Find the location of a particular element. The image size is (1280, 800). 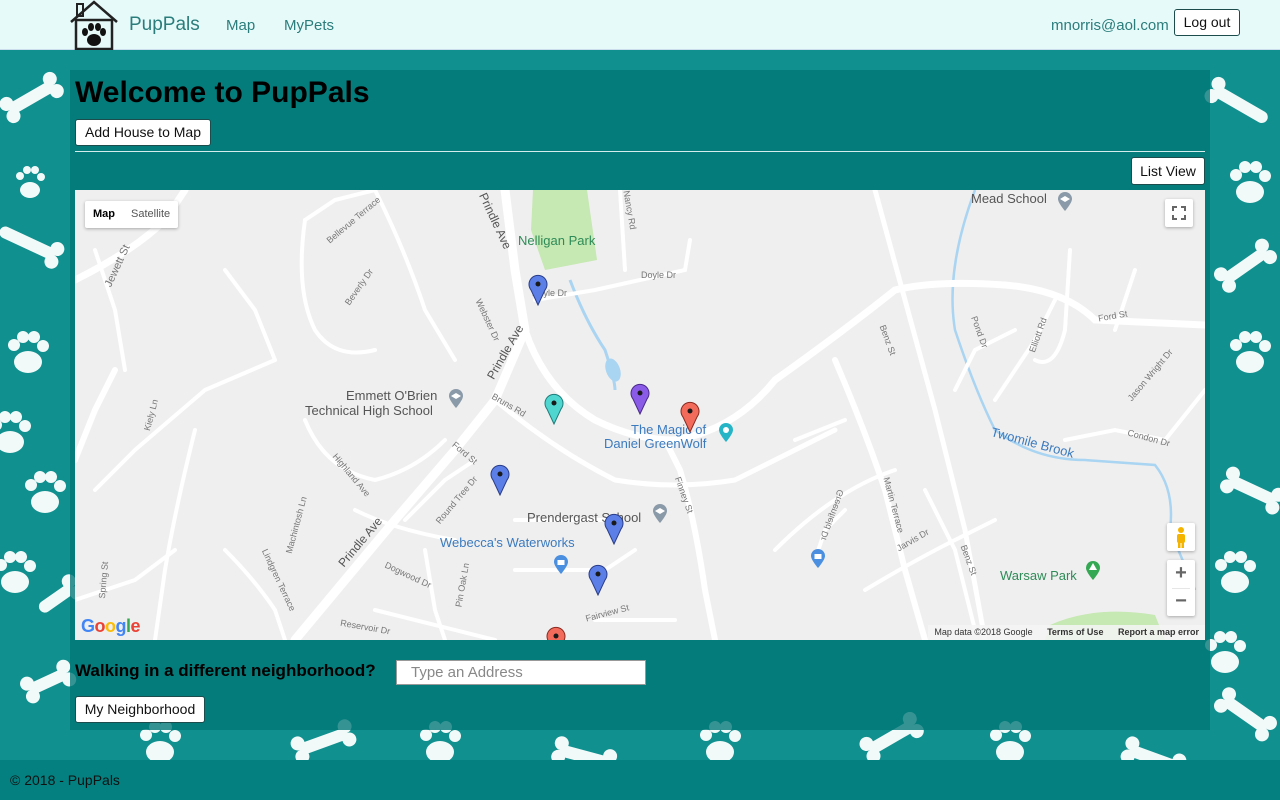

map-label-webecca: Webecca's Waterworks is located at coordinates (507, 542).